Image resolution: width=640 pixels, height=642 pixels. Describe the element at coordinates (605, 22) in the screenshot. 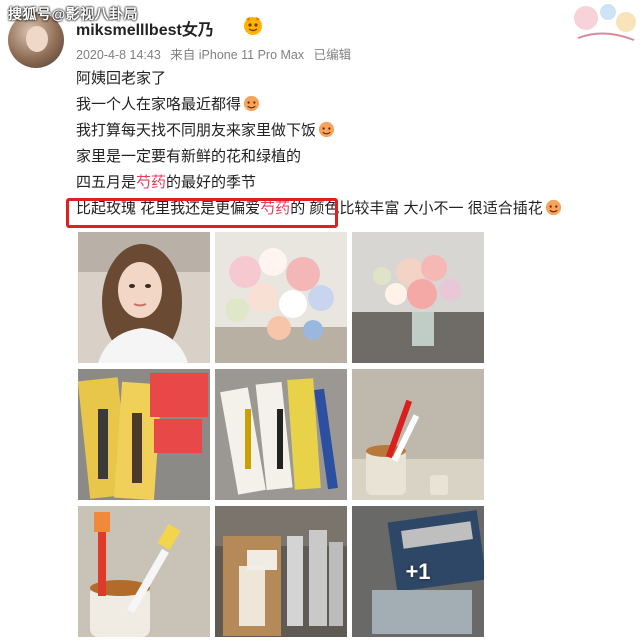

I see `corner-decoration-icon` at that location.